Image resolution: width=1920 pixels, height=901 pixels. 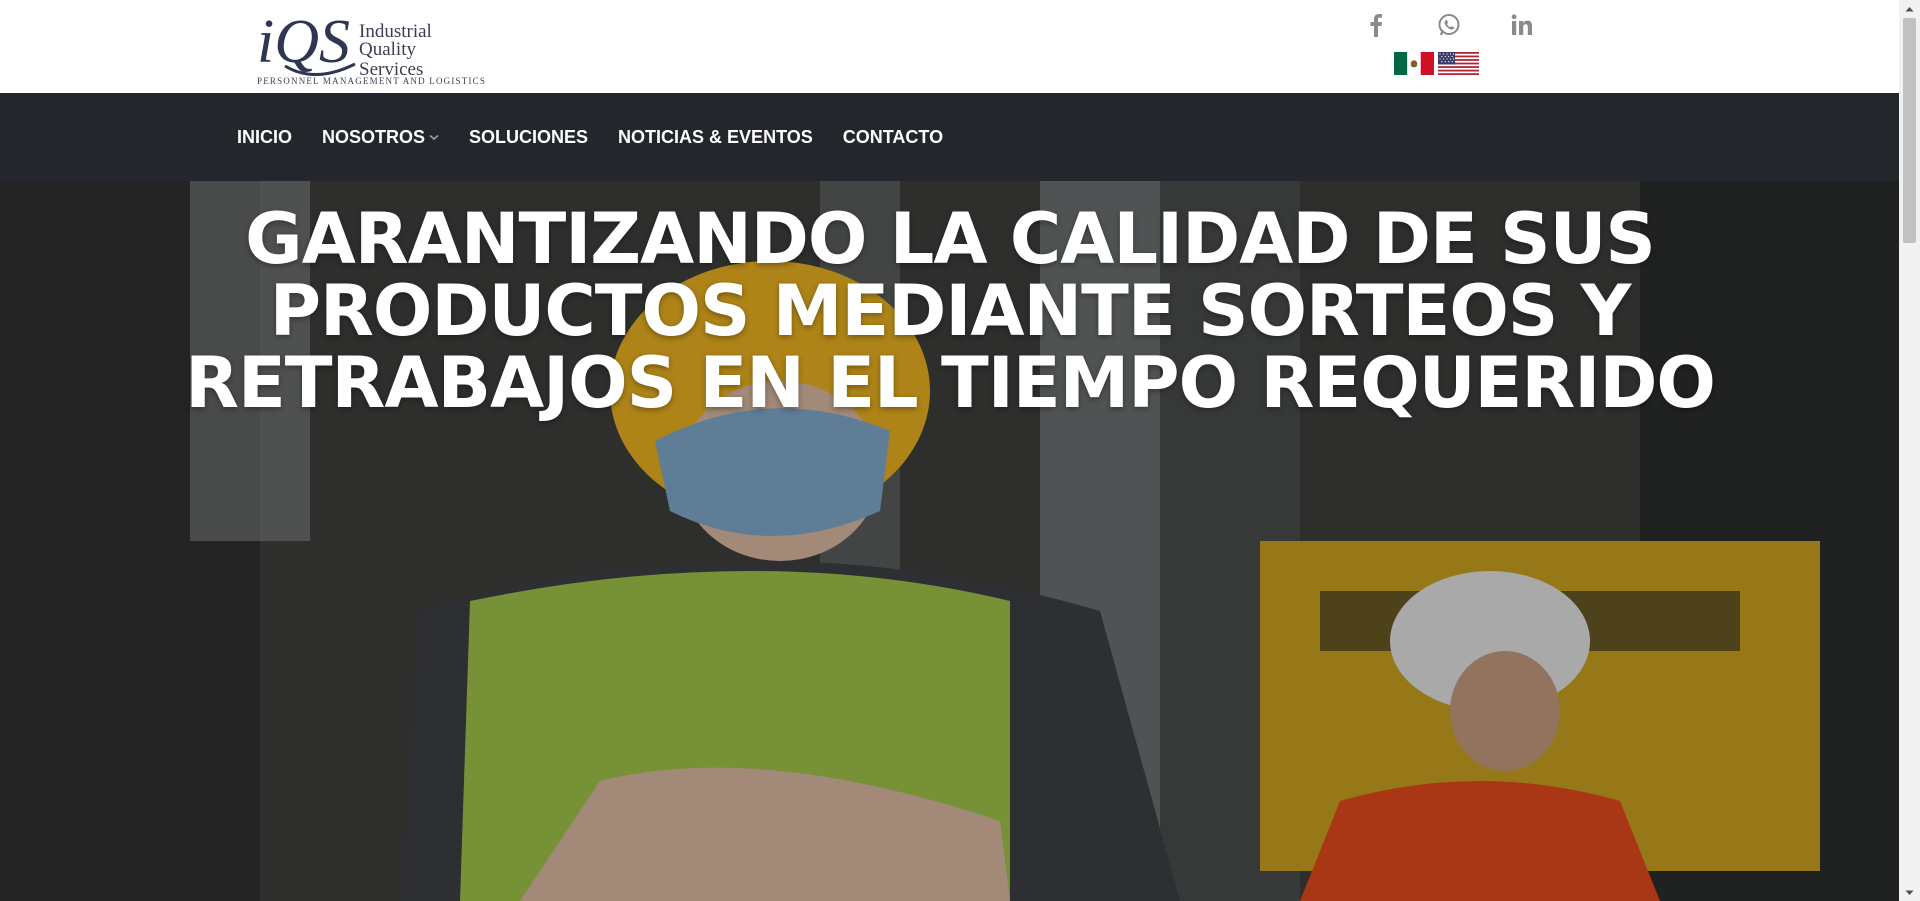 What do you see at coordinates (1458, 63) in the screenshot?
I see `usa-flag` at bounding box center [1458, 63].